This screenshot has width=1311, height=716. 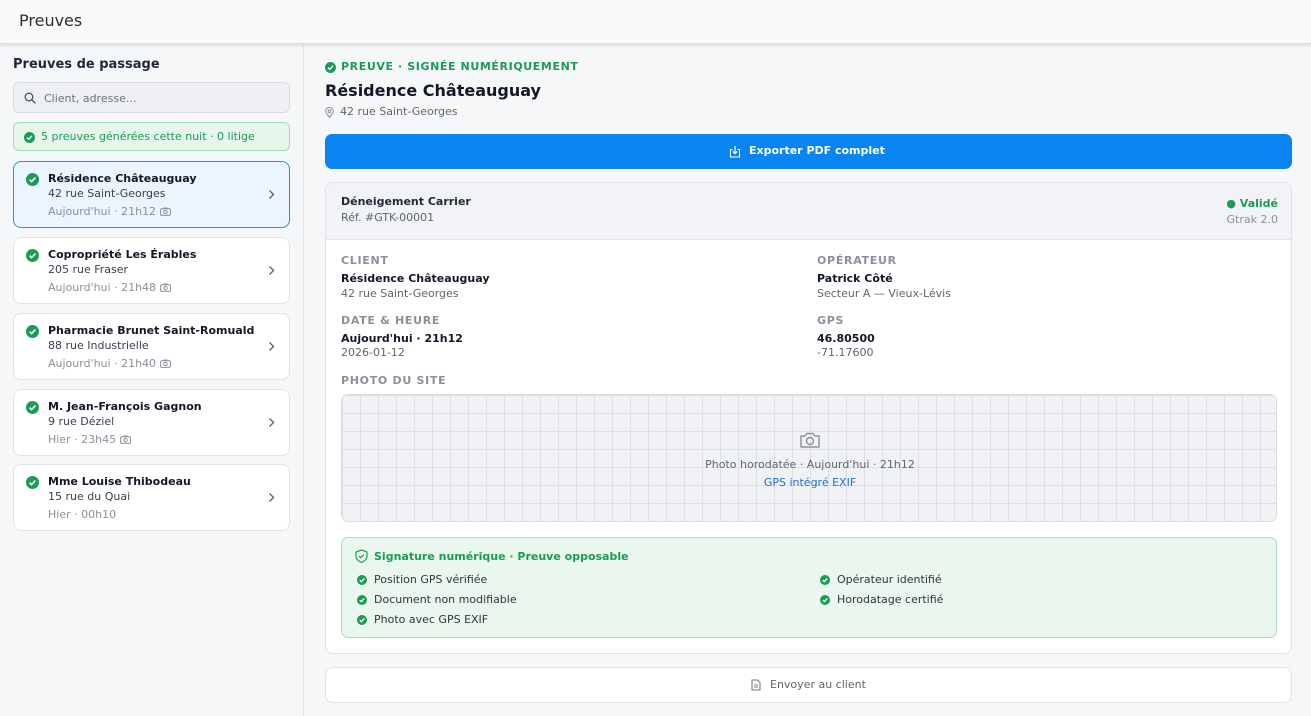 What do you see at coordinates (89, 496) in the screenshot?
I see `proof-card-address: 15 rue du Quai` at bounding box center [89, 496].